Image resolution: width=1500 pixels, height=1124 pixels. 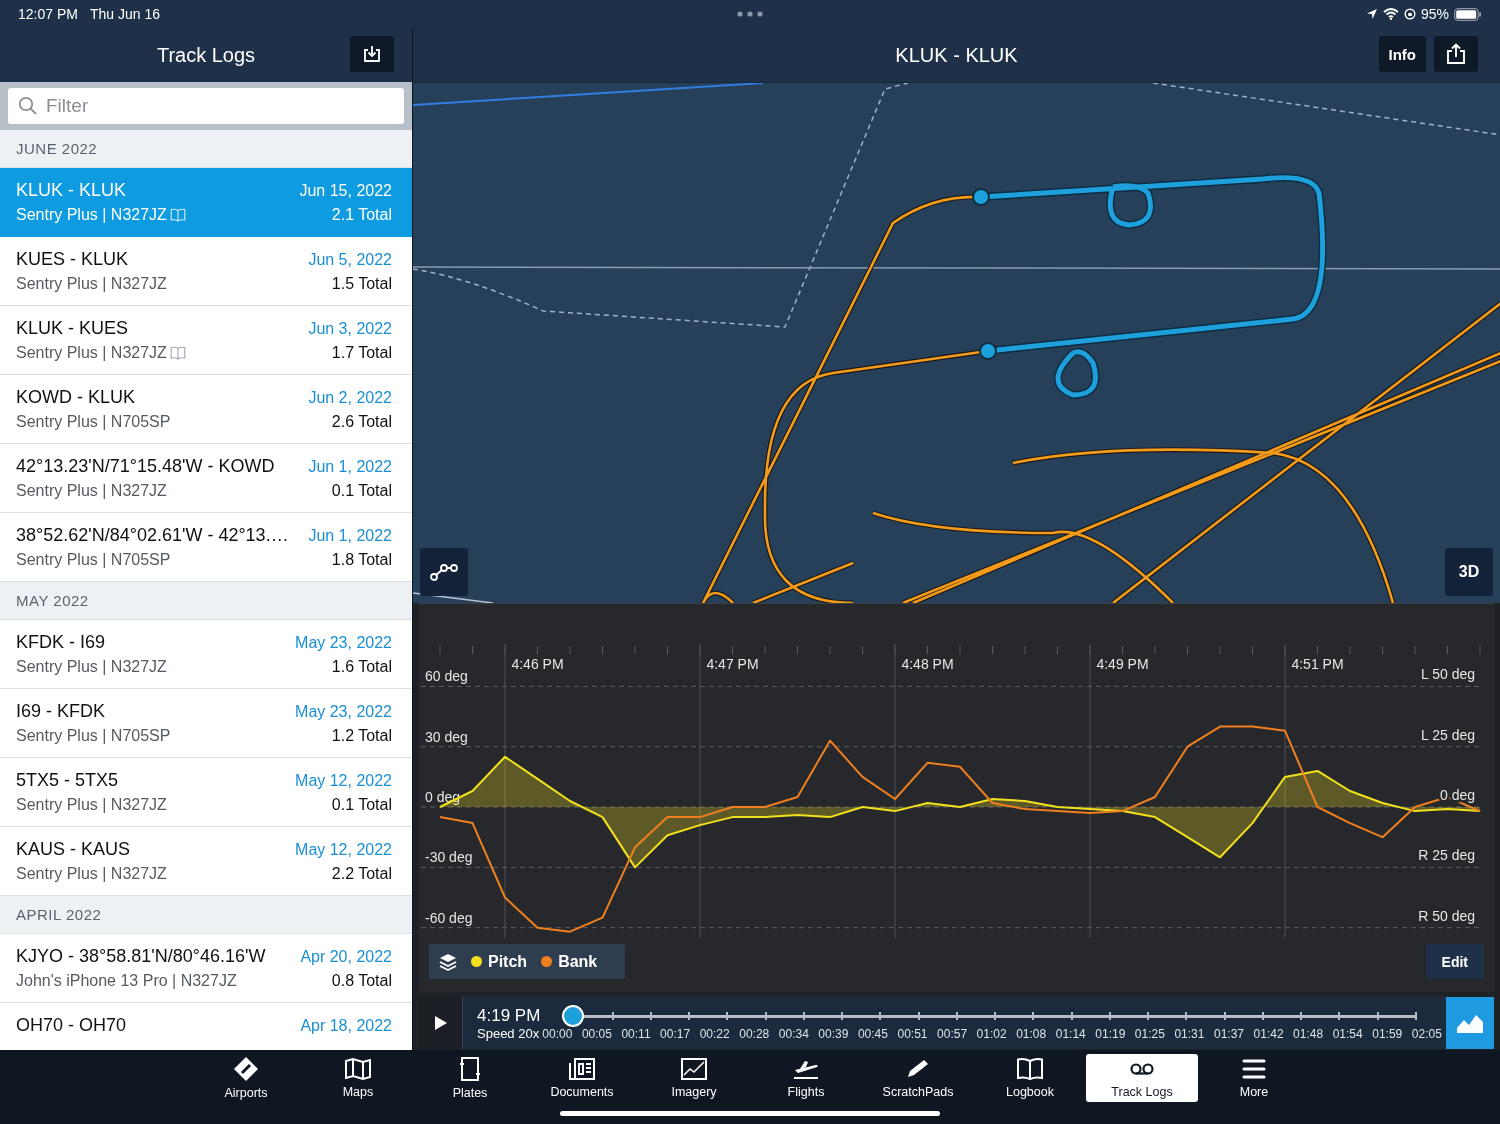 What do you see at coordinates (361, 736) in the screenshot?
I see `track-log-total: 1.2 Total` at bounding box center [361, 736].